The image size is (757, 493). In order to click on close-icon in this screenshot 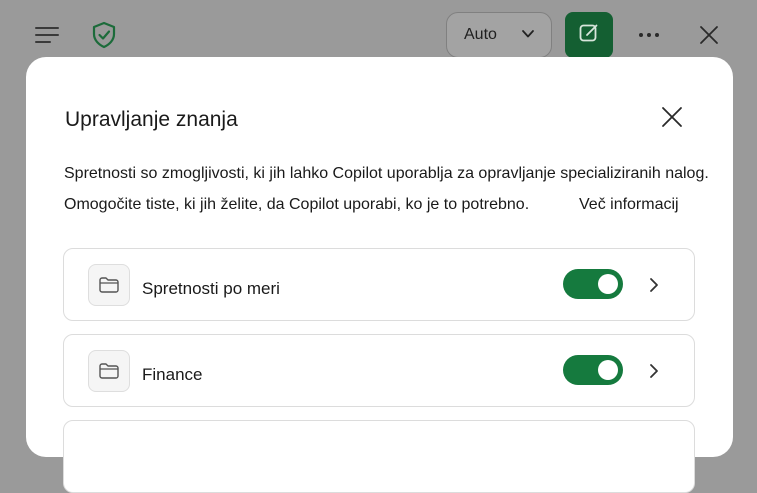, I will do `click(709, 35)`.